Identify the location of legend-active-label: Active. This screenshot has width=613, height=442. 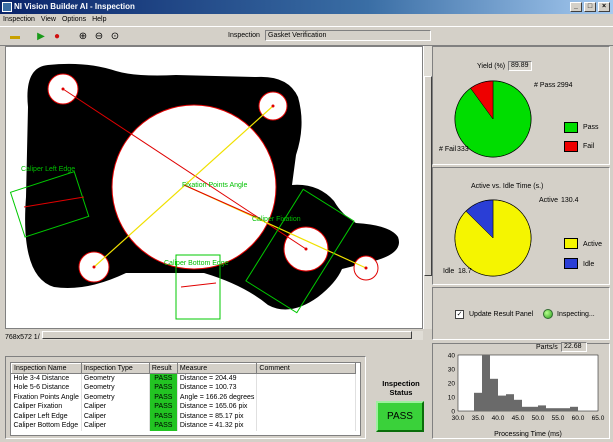
(593, 244).